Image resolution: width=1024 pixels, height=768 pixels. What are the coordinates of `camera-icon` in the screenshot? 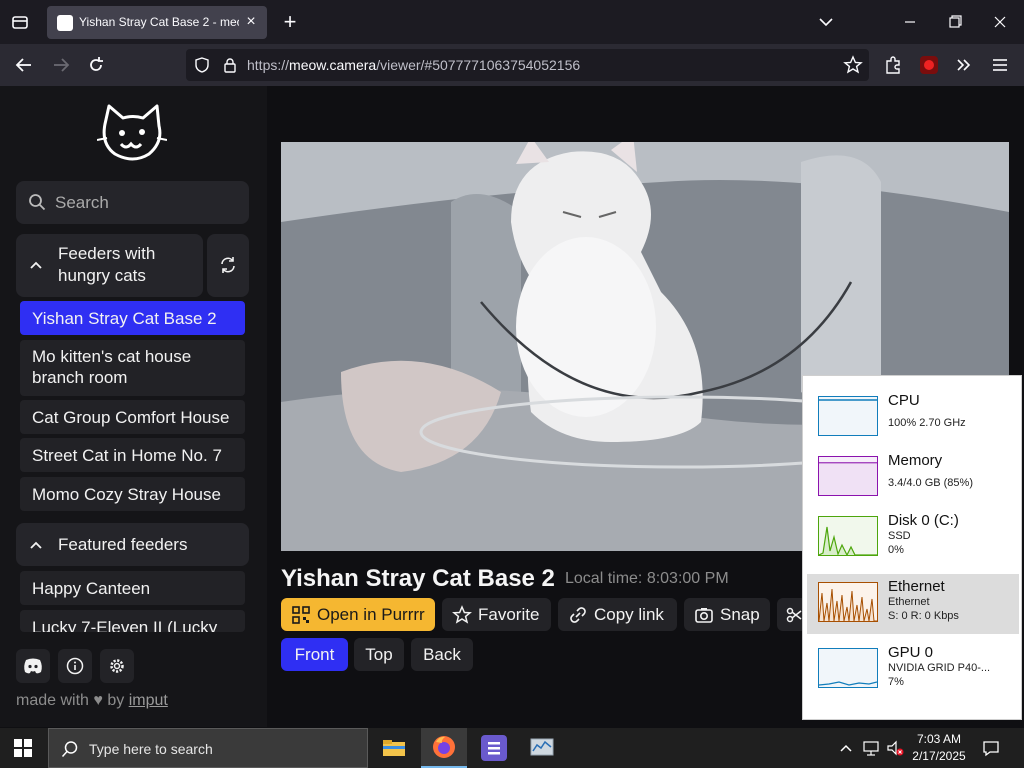 It's located at (704, 615).